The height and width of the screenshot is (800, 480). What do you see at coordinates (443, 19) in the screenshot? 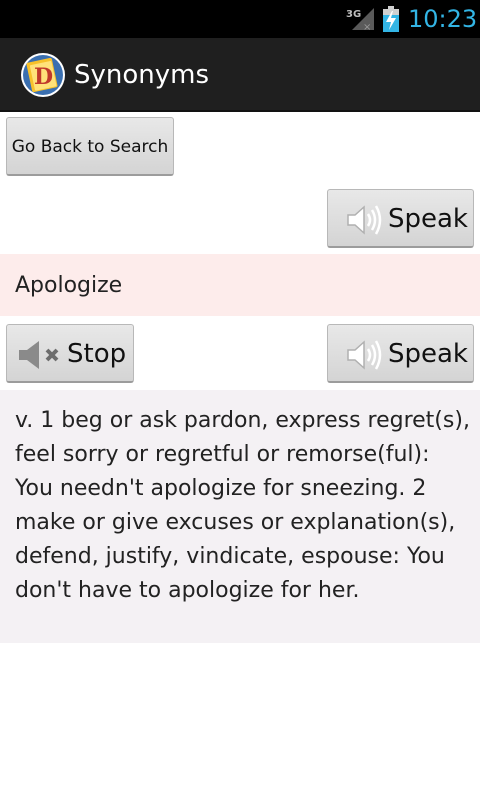
I see `status-clock: 10:23` at bounding box center [443, 19].